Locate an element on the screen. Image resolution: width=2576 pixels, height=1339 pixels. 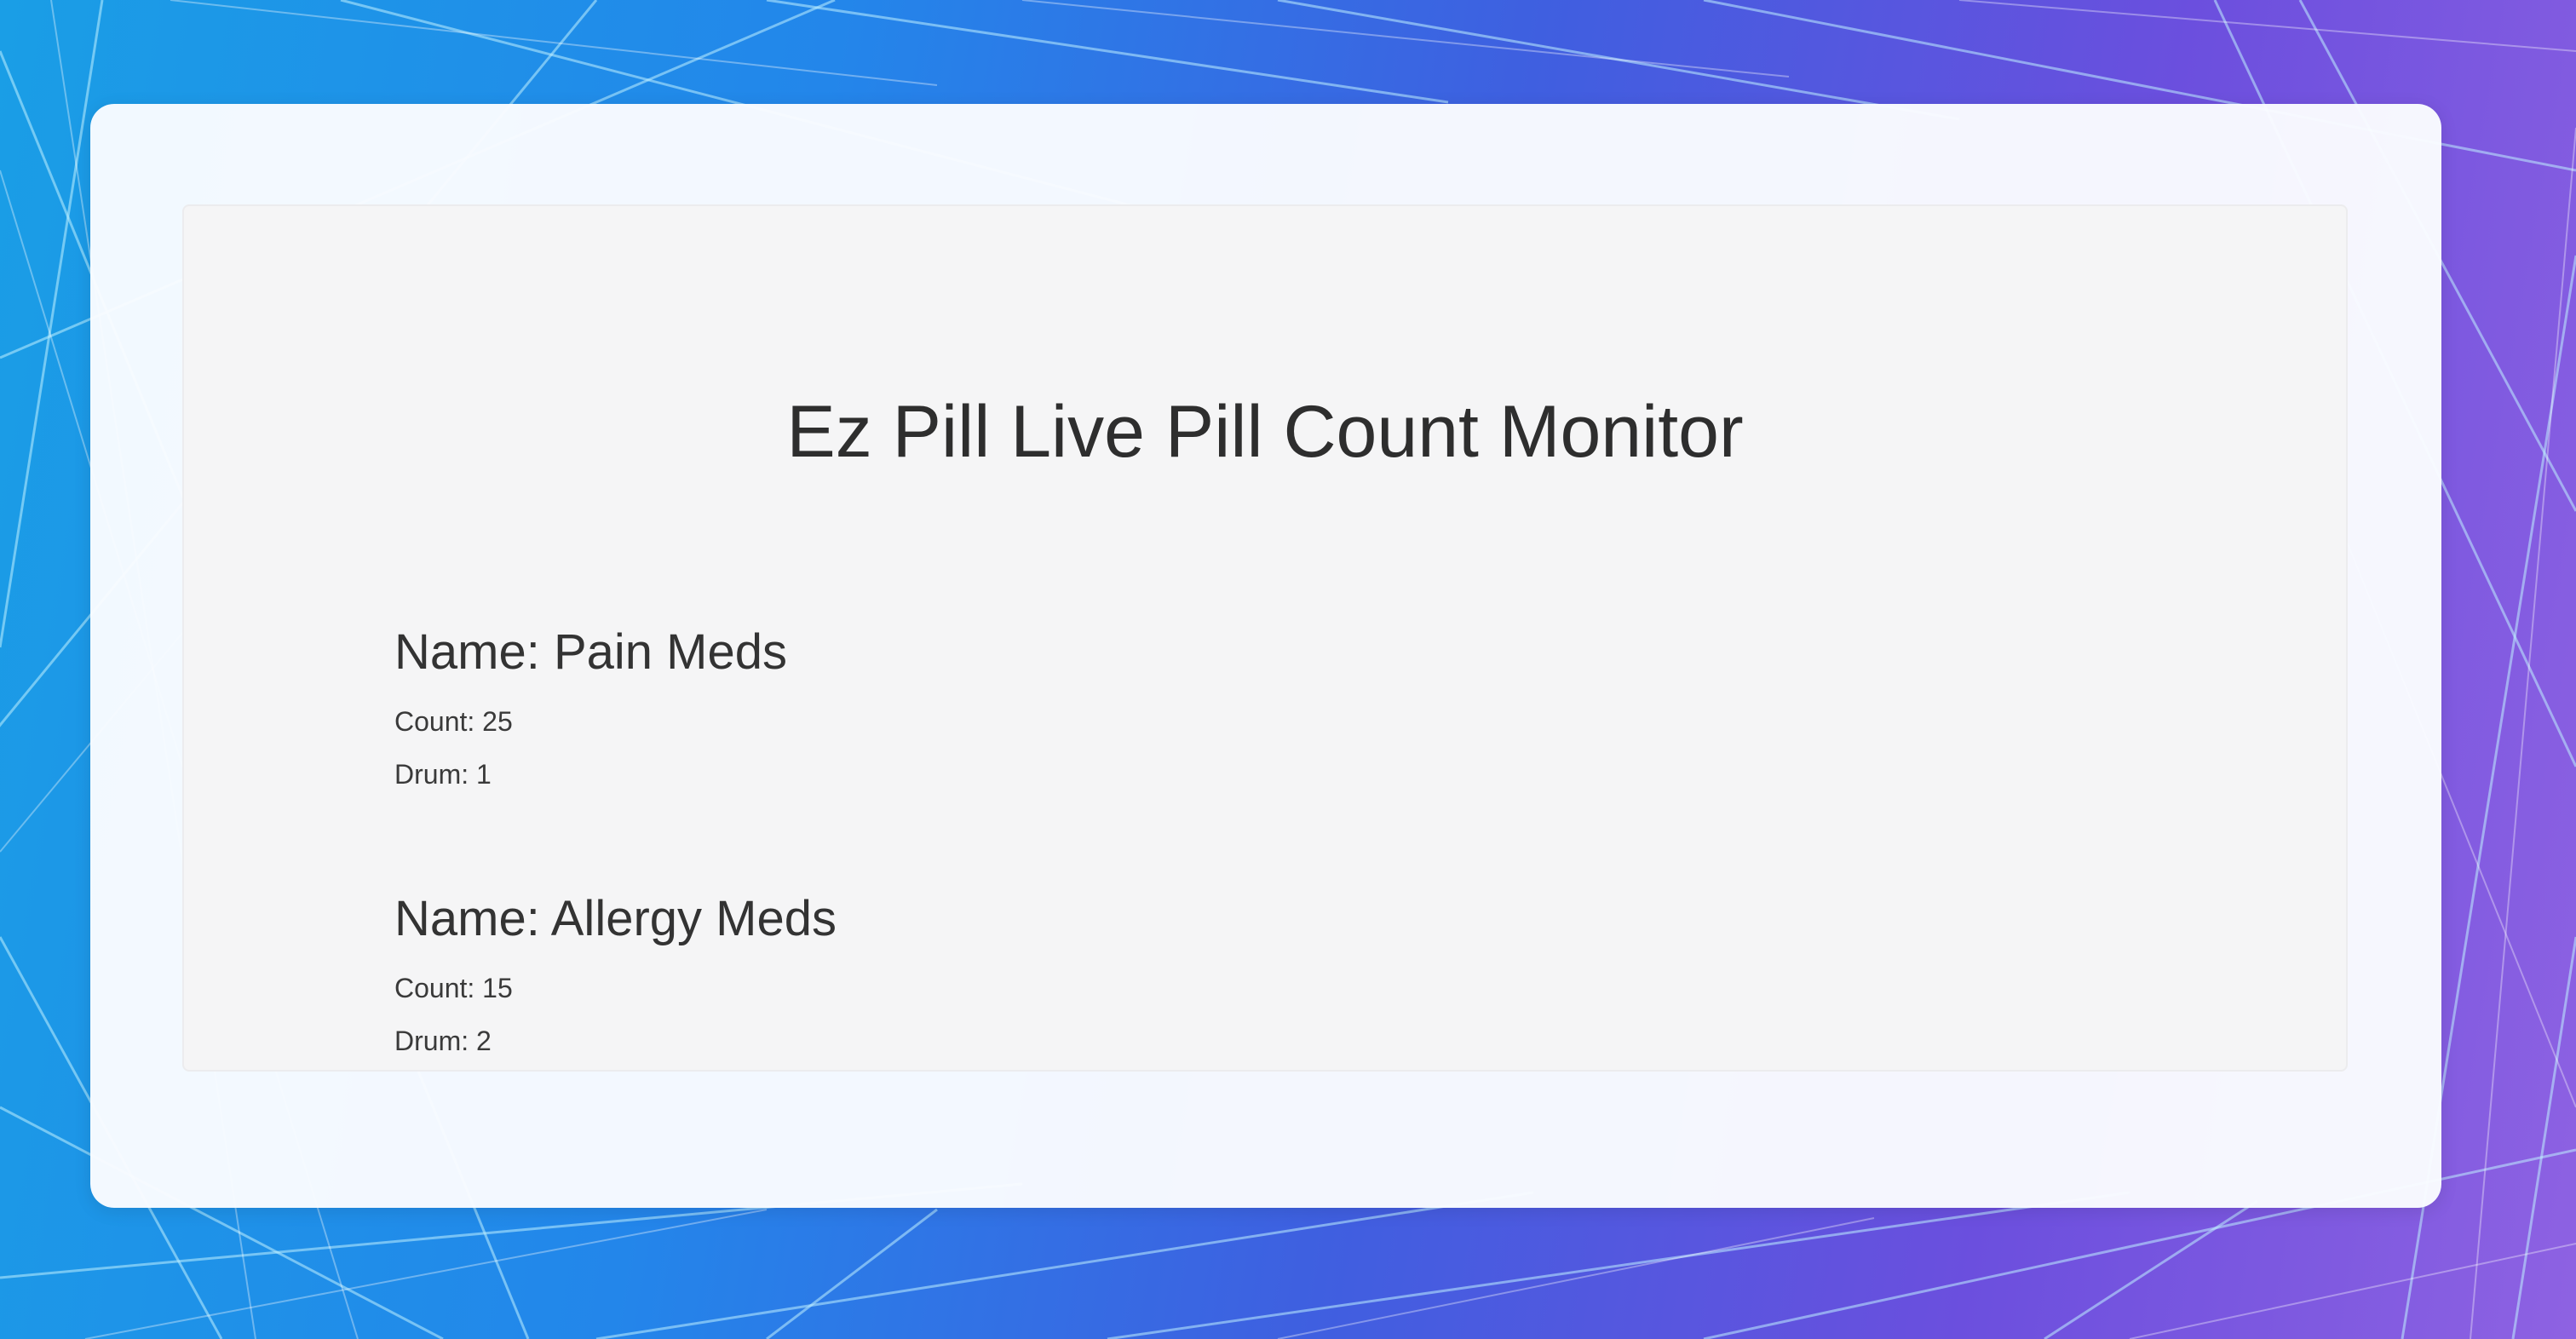
medication-entry-allergy-meds: Name: Allergy Meds Count: 15 Drum: 2 is located at coordinates (615, 974).